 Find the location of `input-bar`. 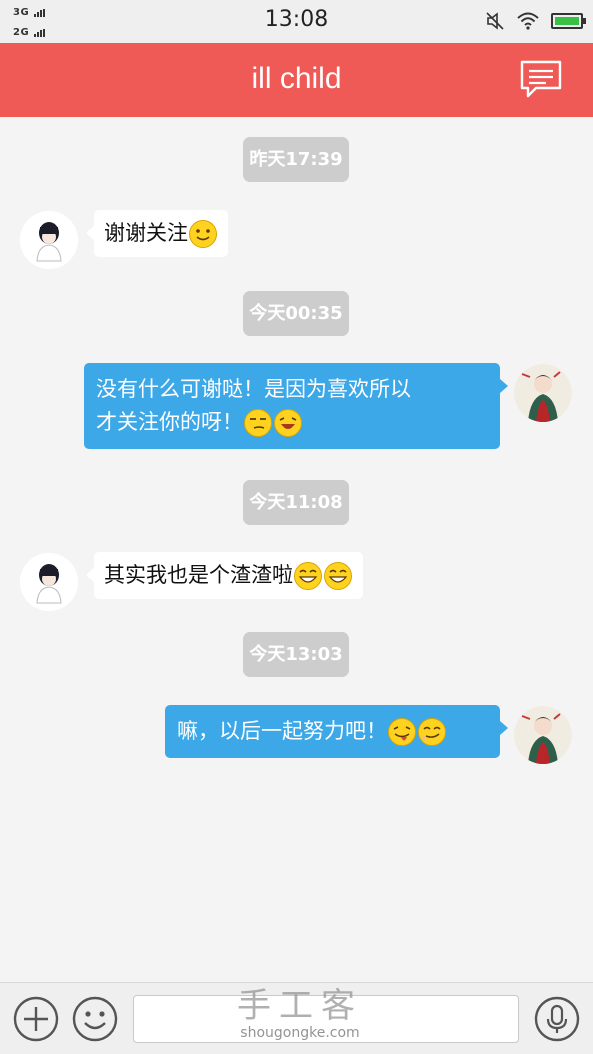

input-bar is located at coordinates (296, 1018).